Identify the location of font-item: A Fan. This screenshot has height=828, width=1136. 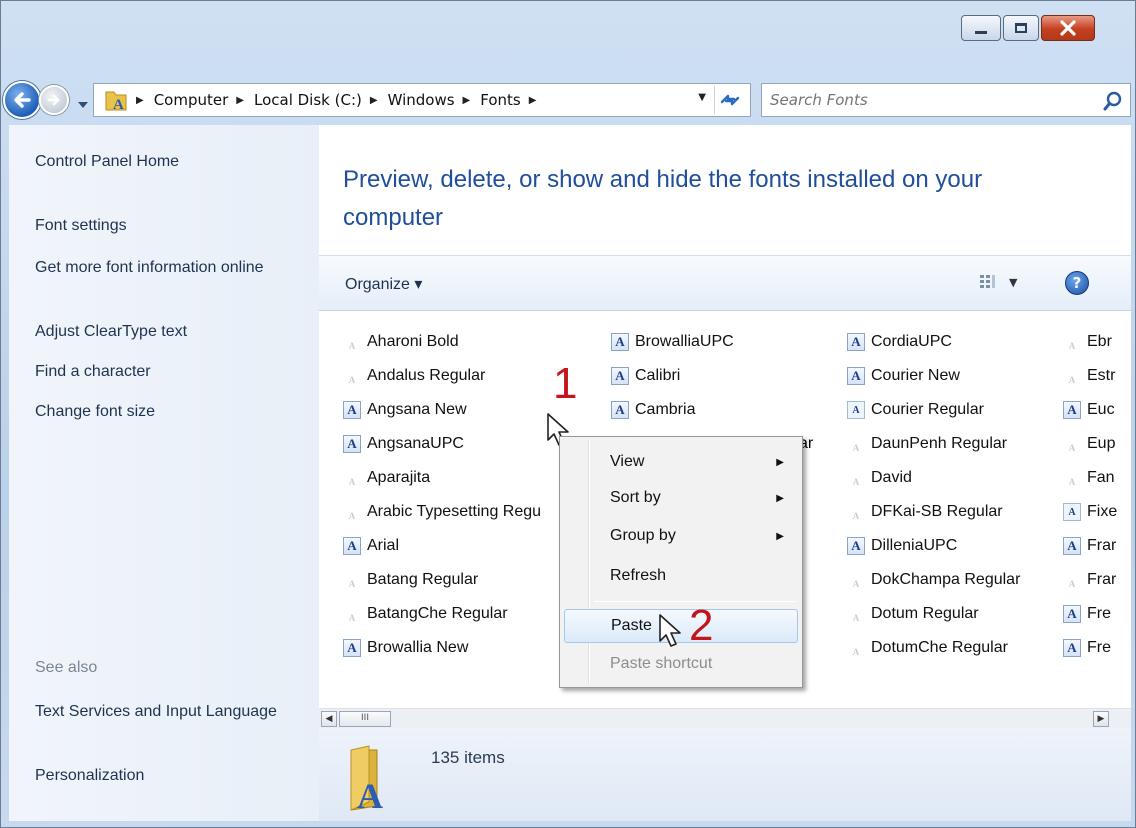
(1090, 478).